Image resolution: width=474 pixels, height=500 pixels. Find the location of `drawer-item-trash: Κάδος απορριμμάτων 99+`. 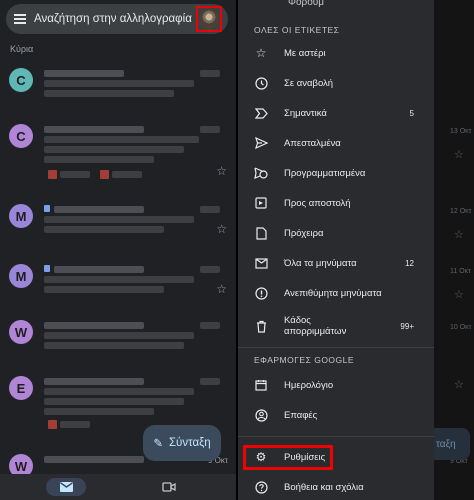

drawer-item-trash: Κάδος απορριμμάτων 99+ is located at coordinates (336, 326).